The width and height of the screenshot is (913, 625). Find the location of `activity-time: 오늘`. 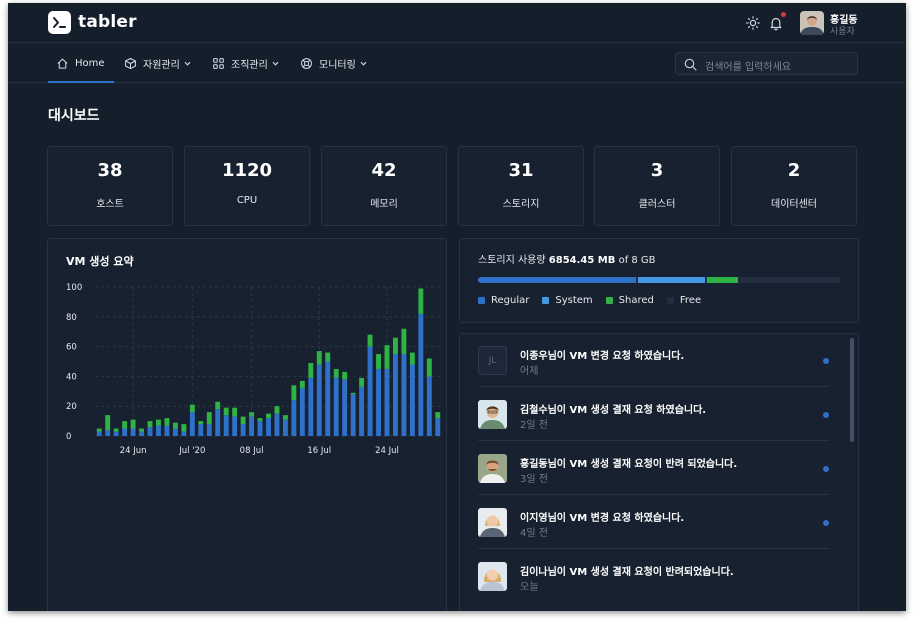

activity-time: 오늘 is located at coordinates (529, 587).